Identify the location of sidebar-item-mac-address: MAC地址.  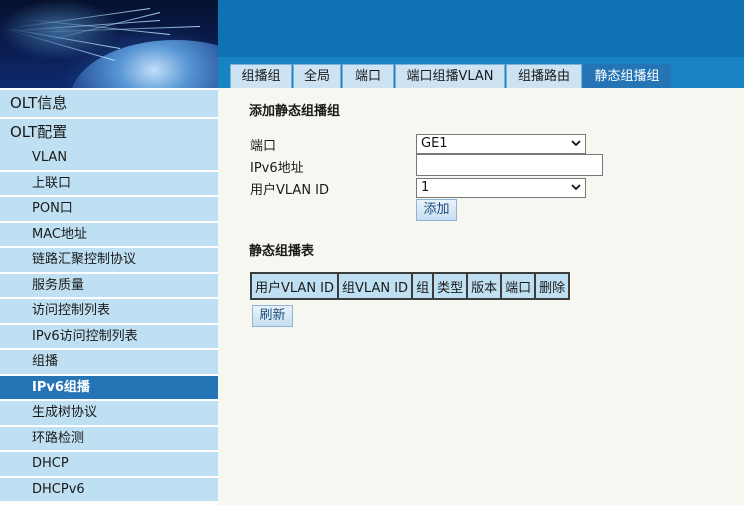
(109, 235).